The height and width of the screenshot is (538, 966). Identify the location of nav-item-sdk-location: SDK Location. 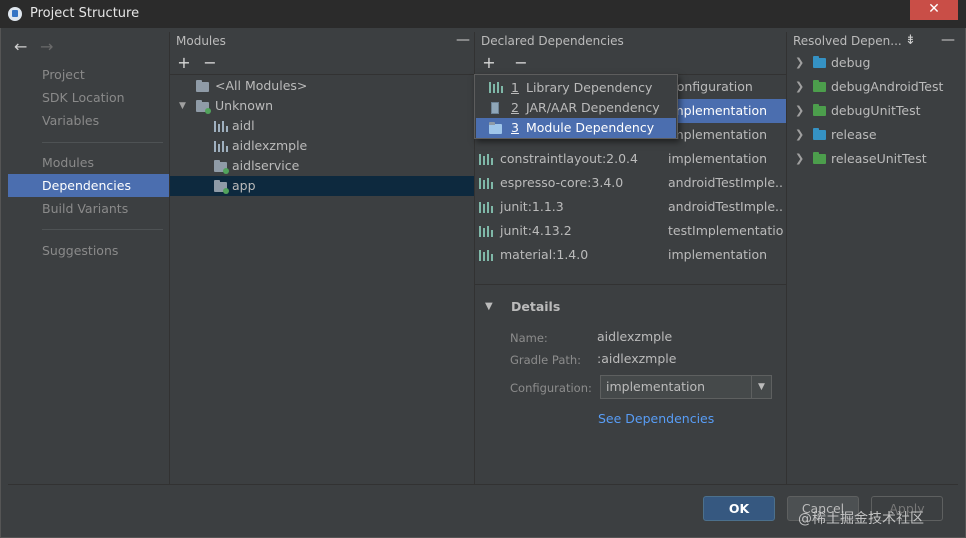
(88, 97).